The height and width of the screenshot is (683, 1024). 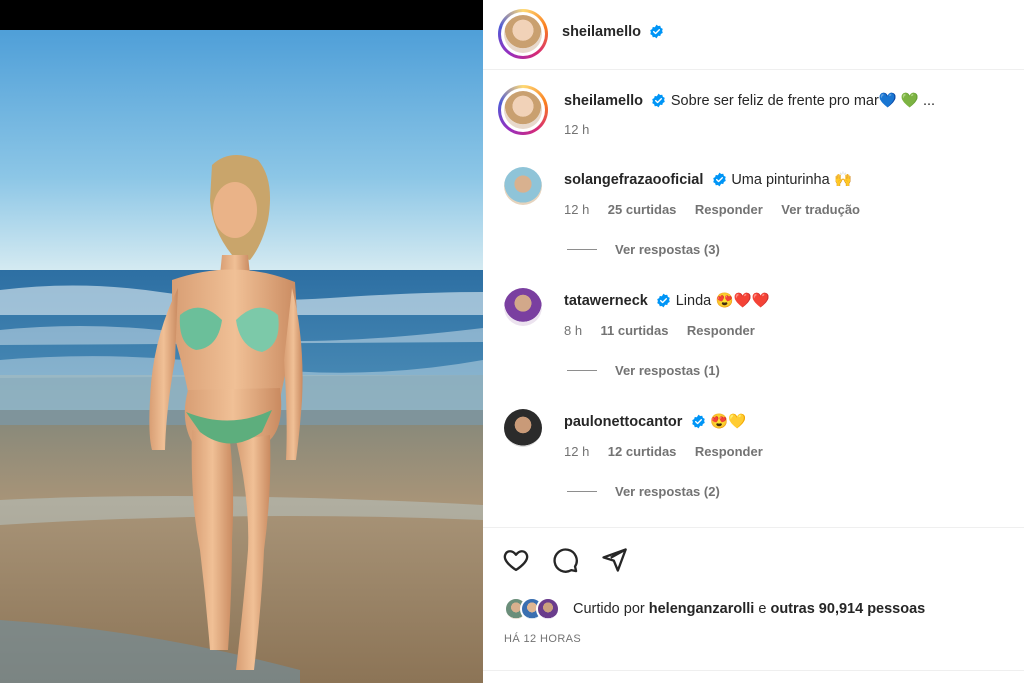 I want to click on comment-time: 8 h, so click(x=573, y=330).